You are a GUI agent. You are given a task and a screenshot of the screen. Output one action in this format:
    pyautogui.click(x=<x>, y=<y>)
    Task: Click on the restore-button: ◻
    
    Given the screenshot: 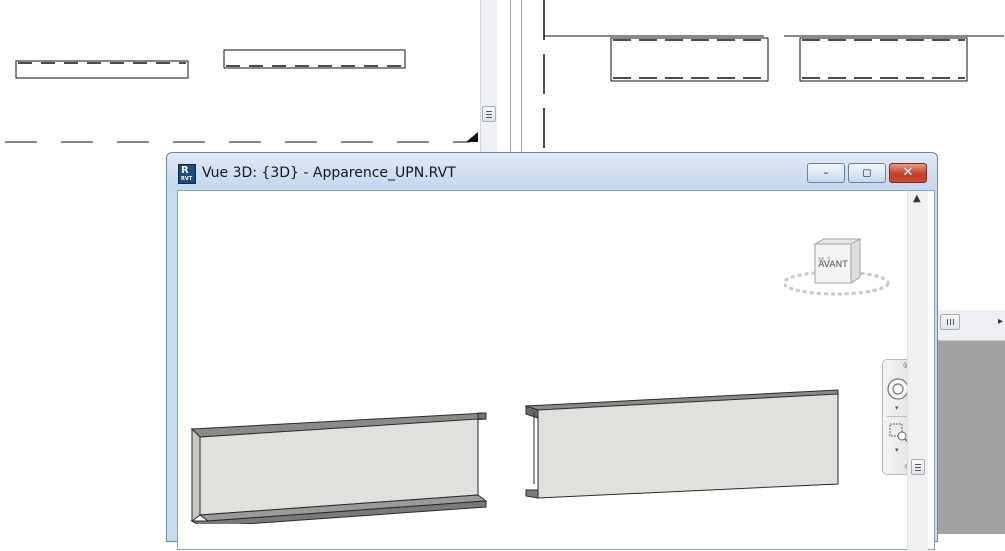 What is the action you would take?
    pyautogui.click(x=867, y=173)
    